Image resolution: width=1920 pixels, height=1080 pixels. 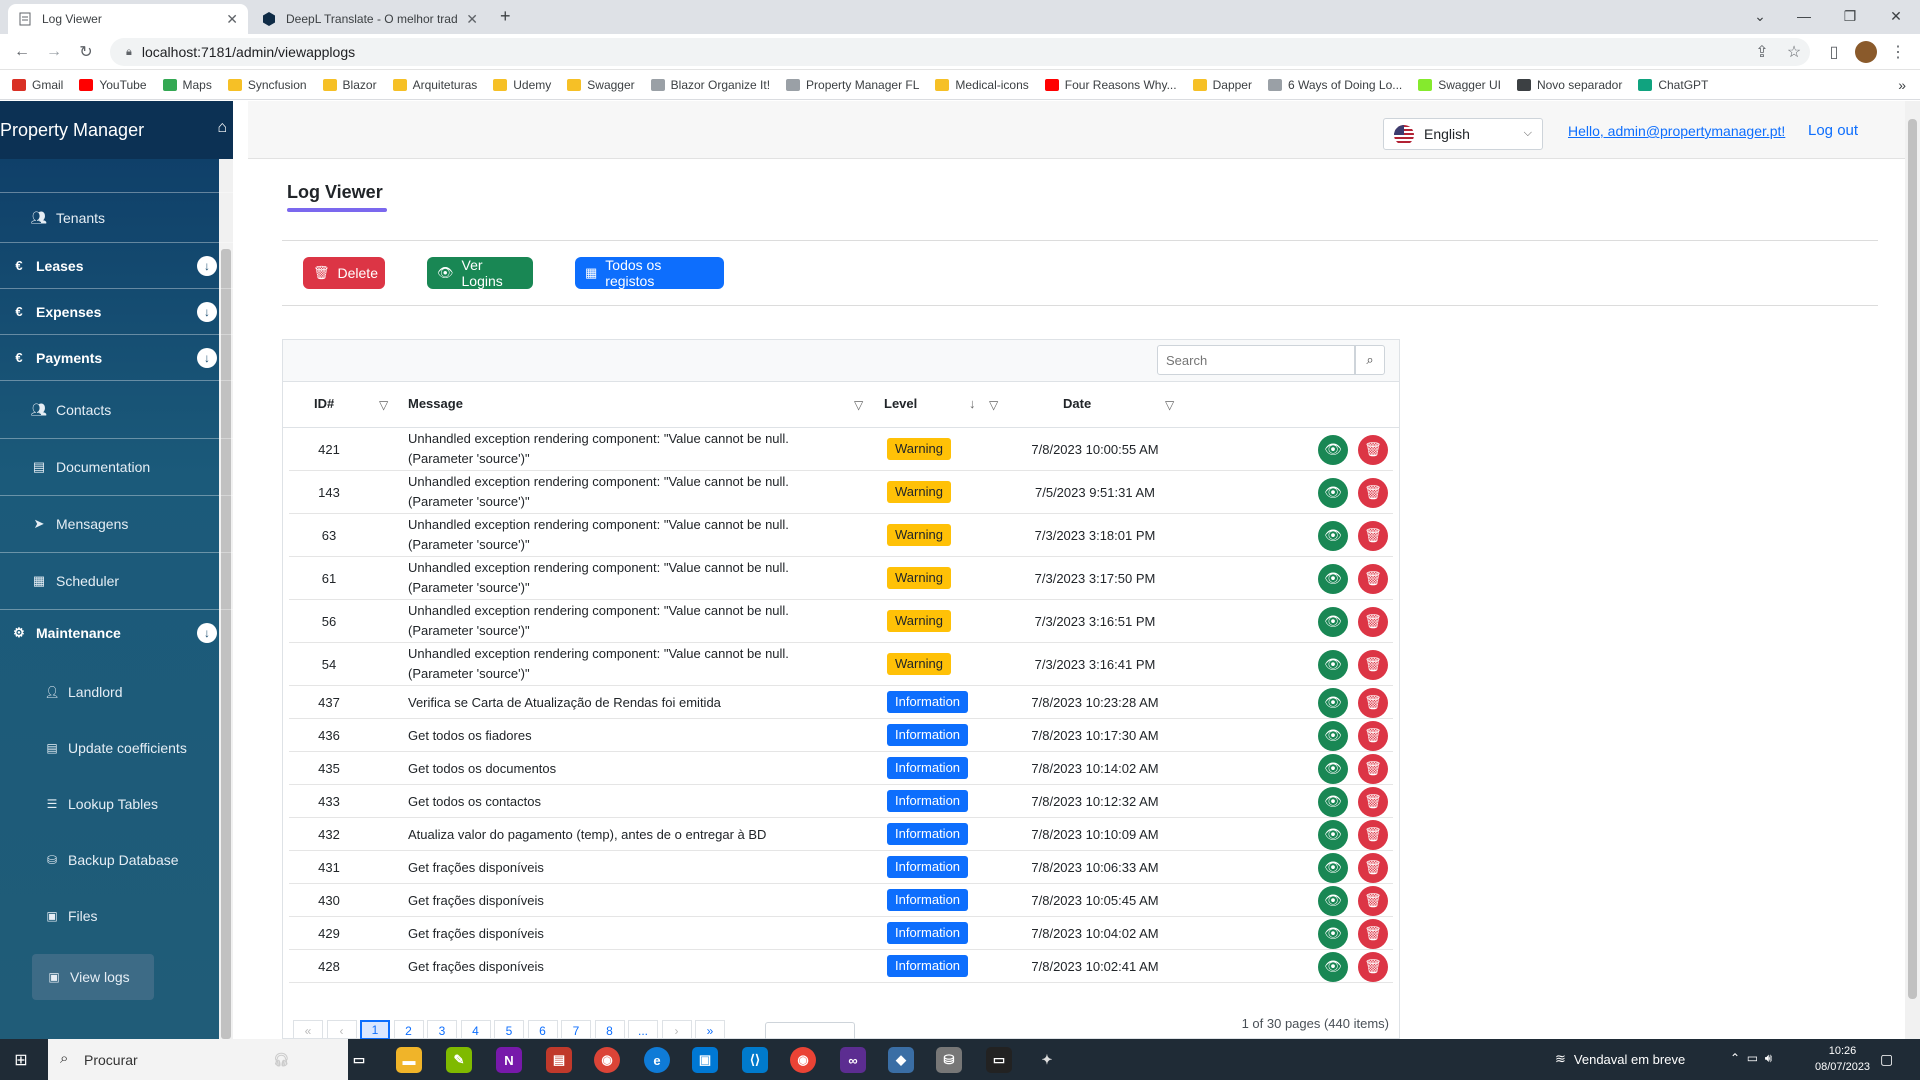 I want to click on sidebar-item-maintenance: ⚙ Maintenance ↓, so click(x=116, y=633).